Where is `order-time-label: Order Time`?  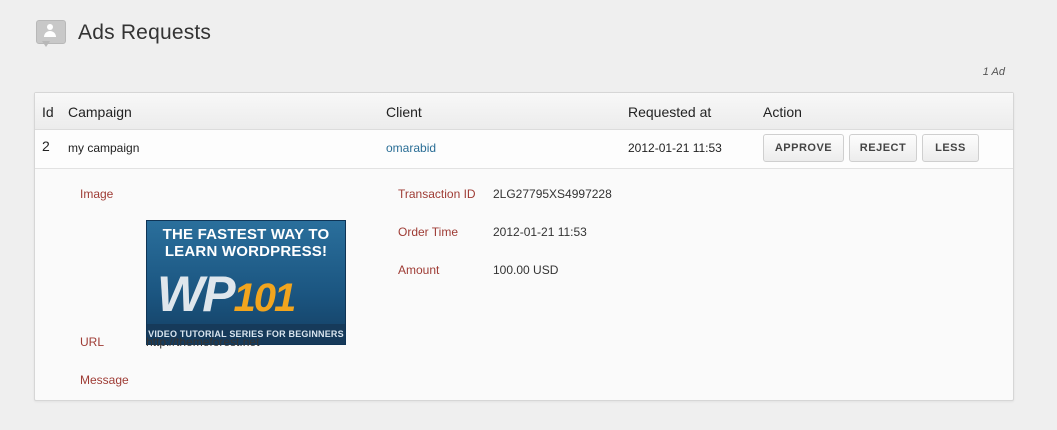
order-time-label: Order Time is located at coordinates (428, 232).